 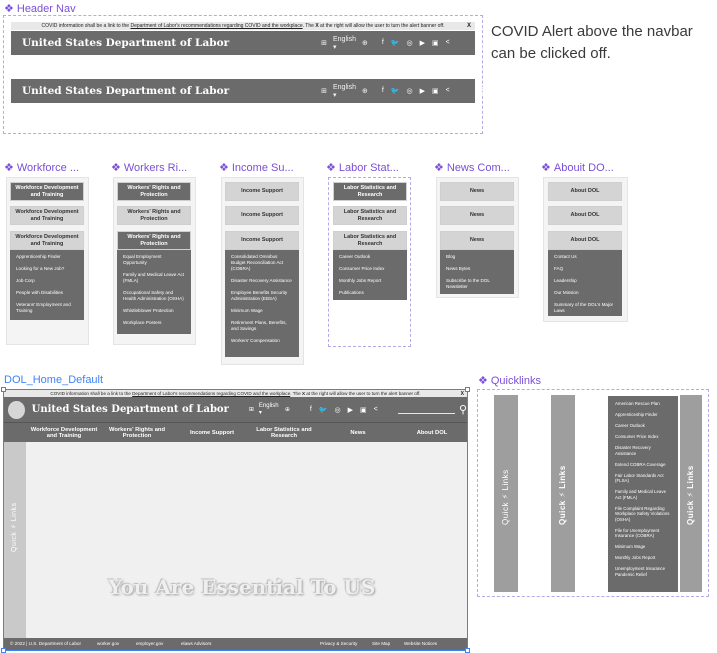 I want to click on news-button-default: News, so click(x=477, y=191).